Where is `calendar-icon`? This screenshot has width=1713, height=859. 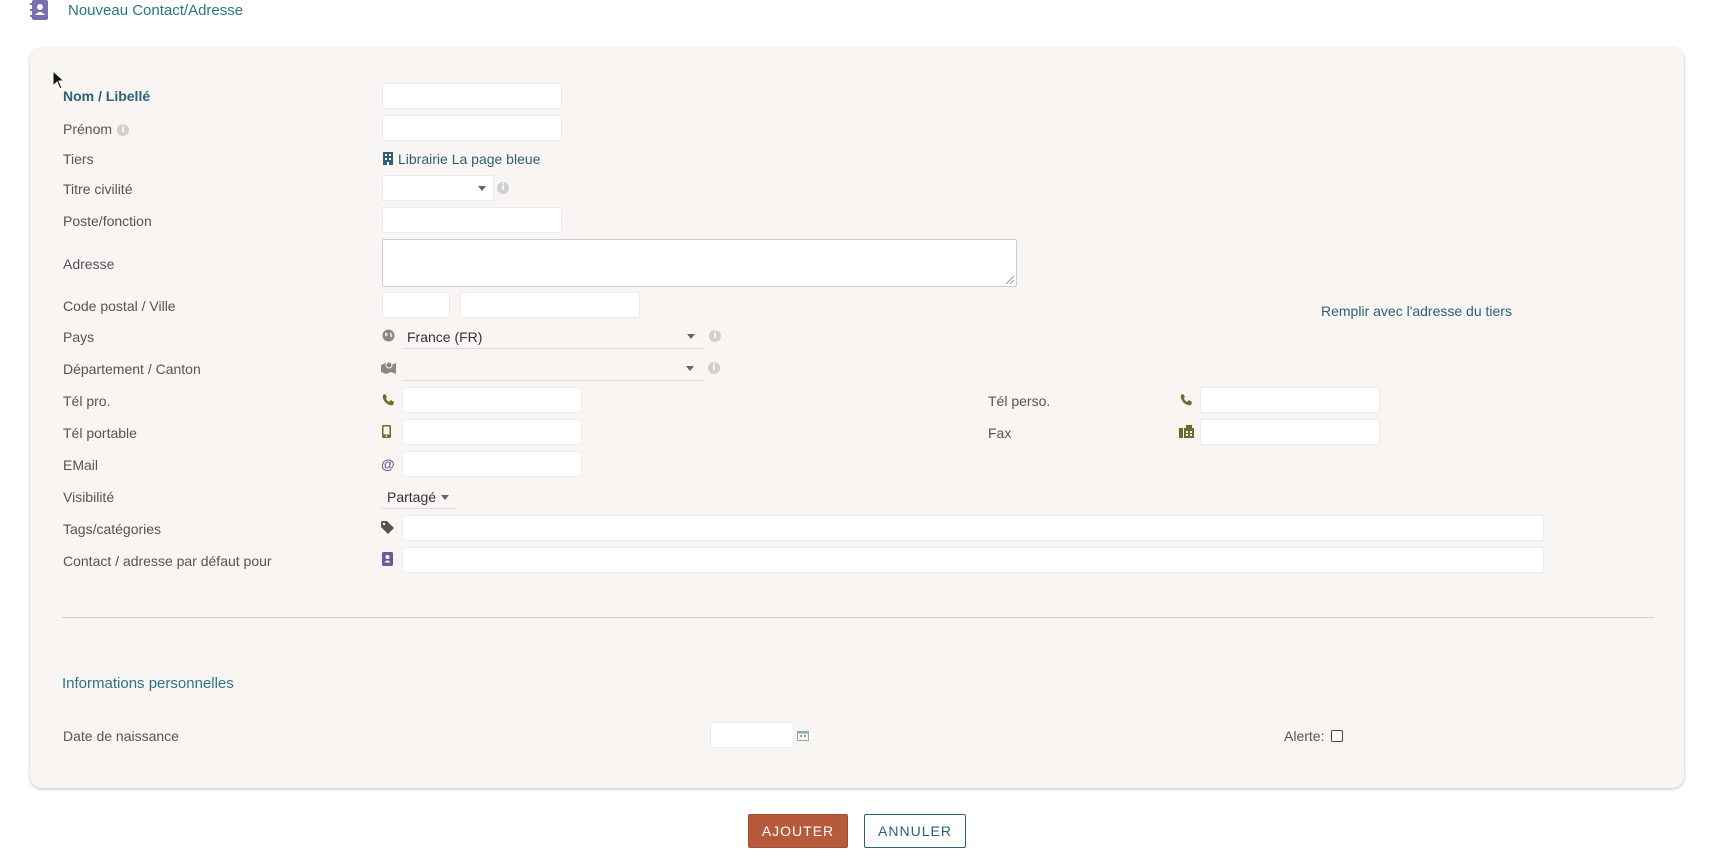 calendar-icon is located at coordinates (803, 735).